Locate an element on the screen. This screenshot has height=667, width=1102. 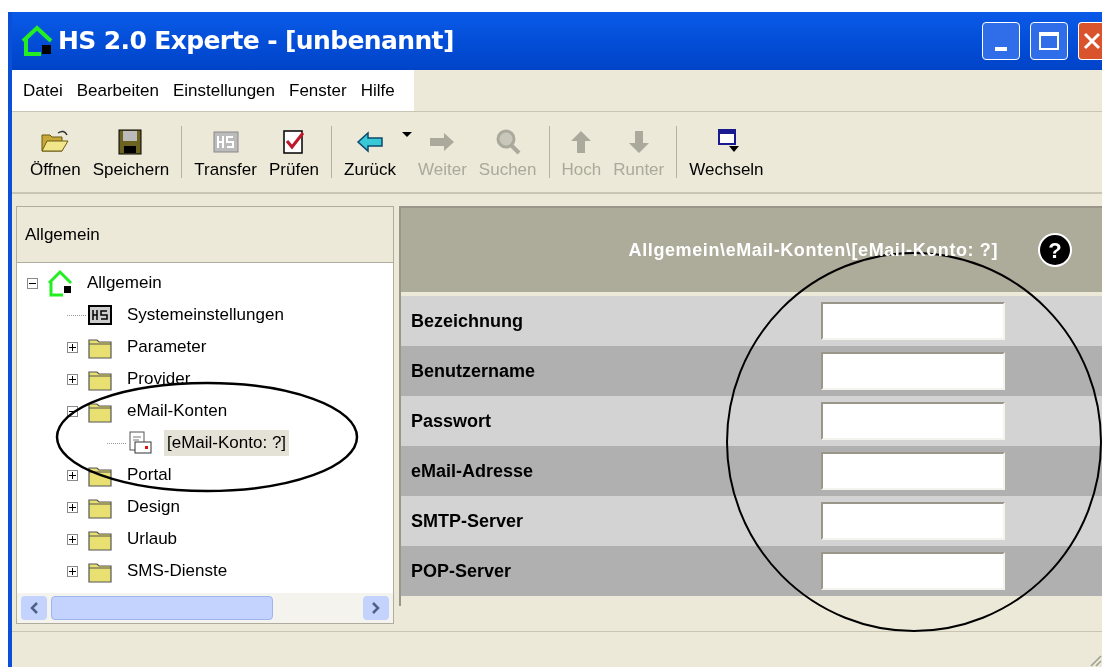
tree-item: SMS-Dienste is located at coordinates (177, 571).